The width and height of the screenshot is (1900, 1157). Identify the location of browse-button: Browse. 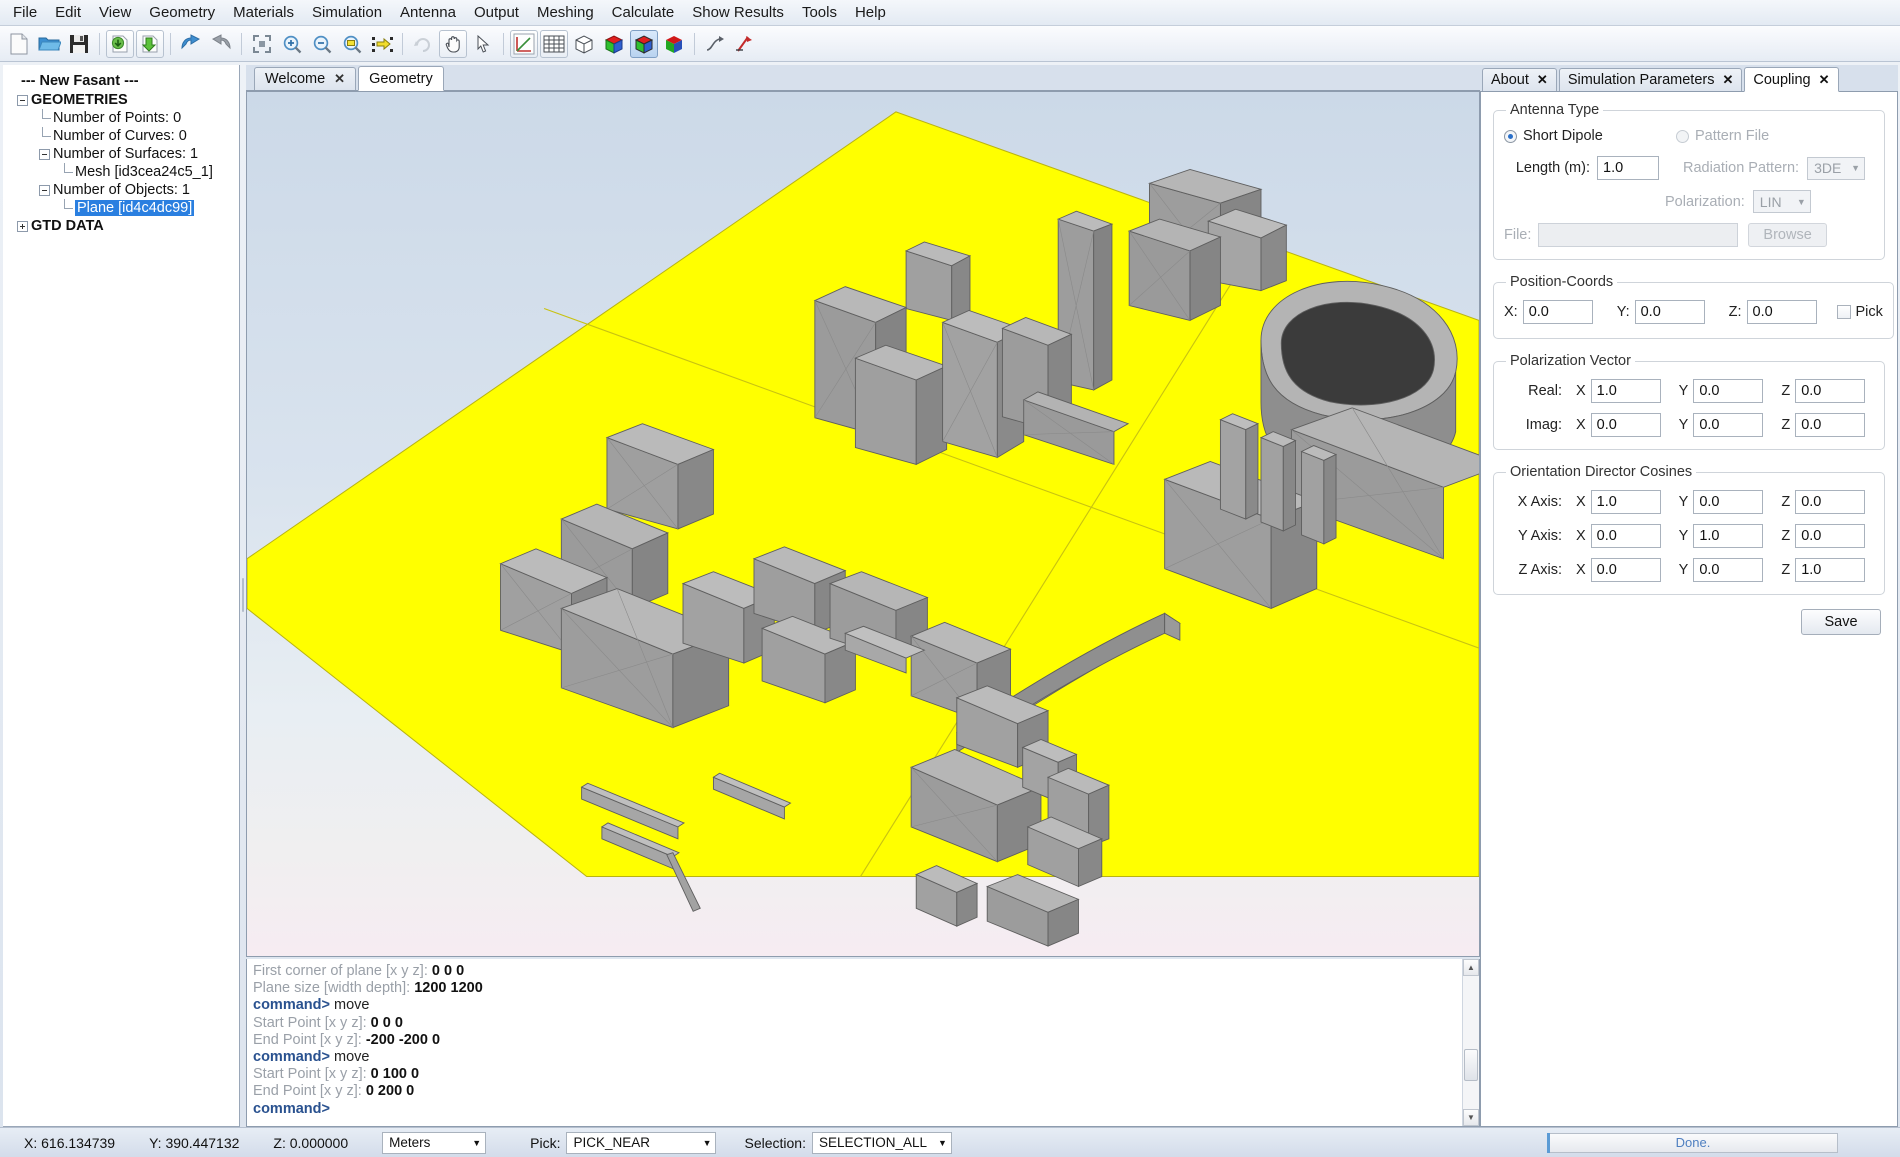
(1787, 235).